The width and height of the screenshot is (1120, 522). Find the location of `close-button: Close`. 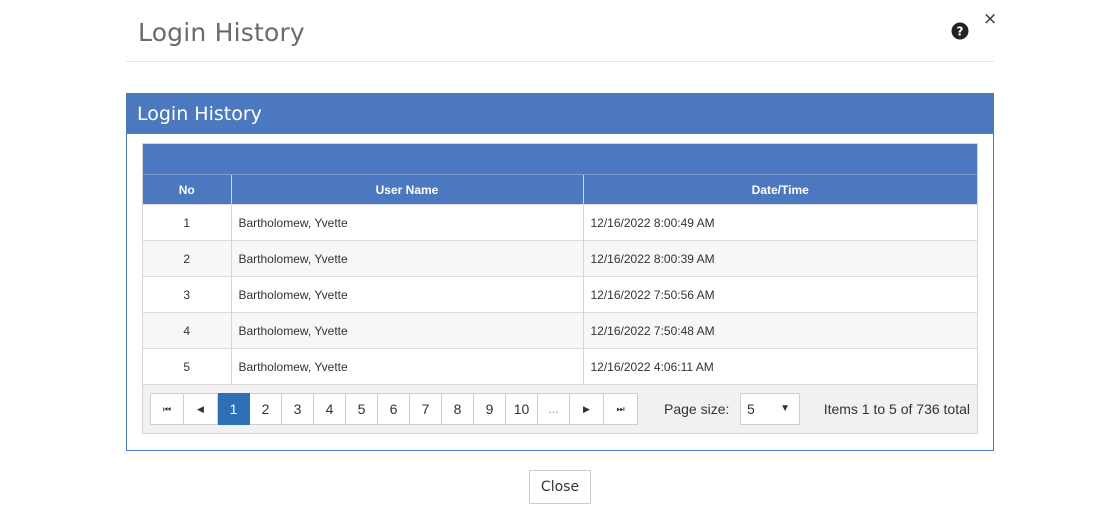

close-button: Close is located at coordinates (560, 487).